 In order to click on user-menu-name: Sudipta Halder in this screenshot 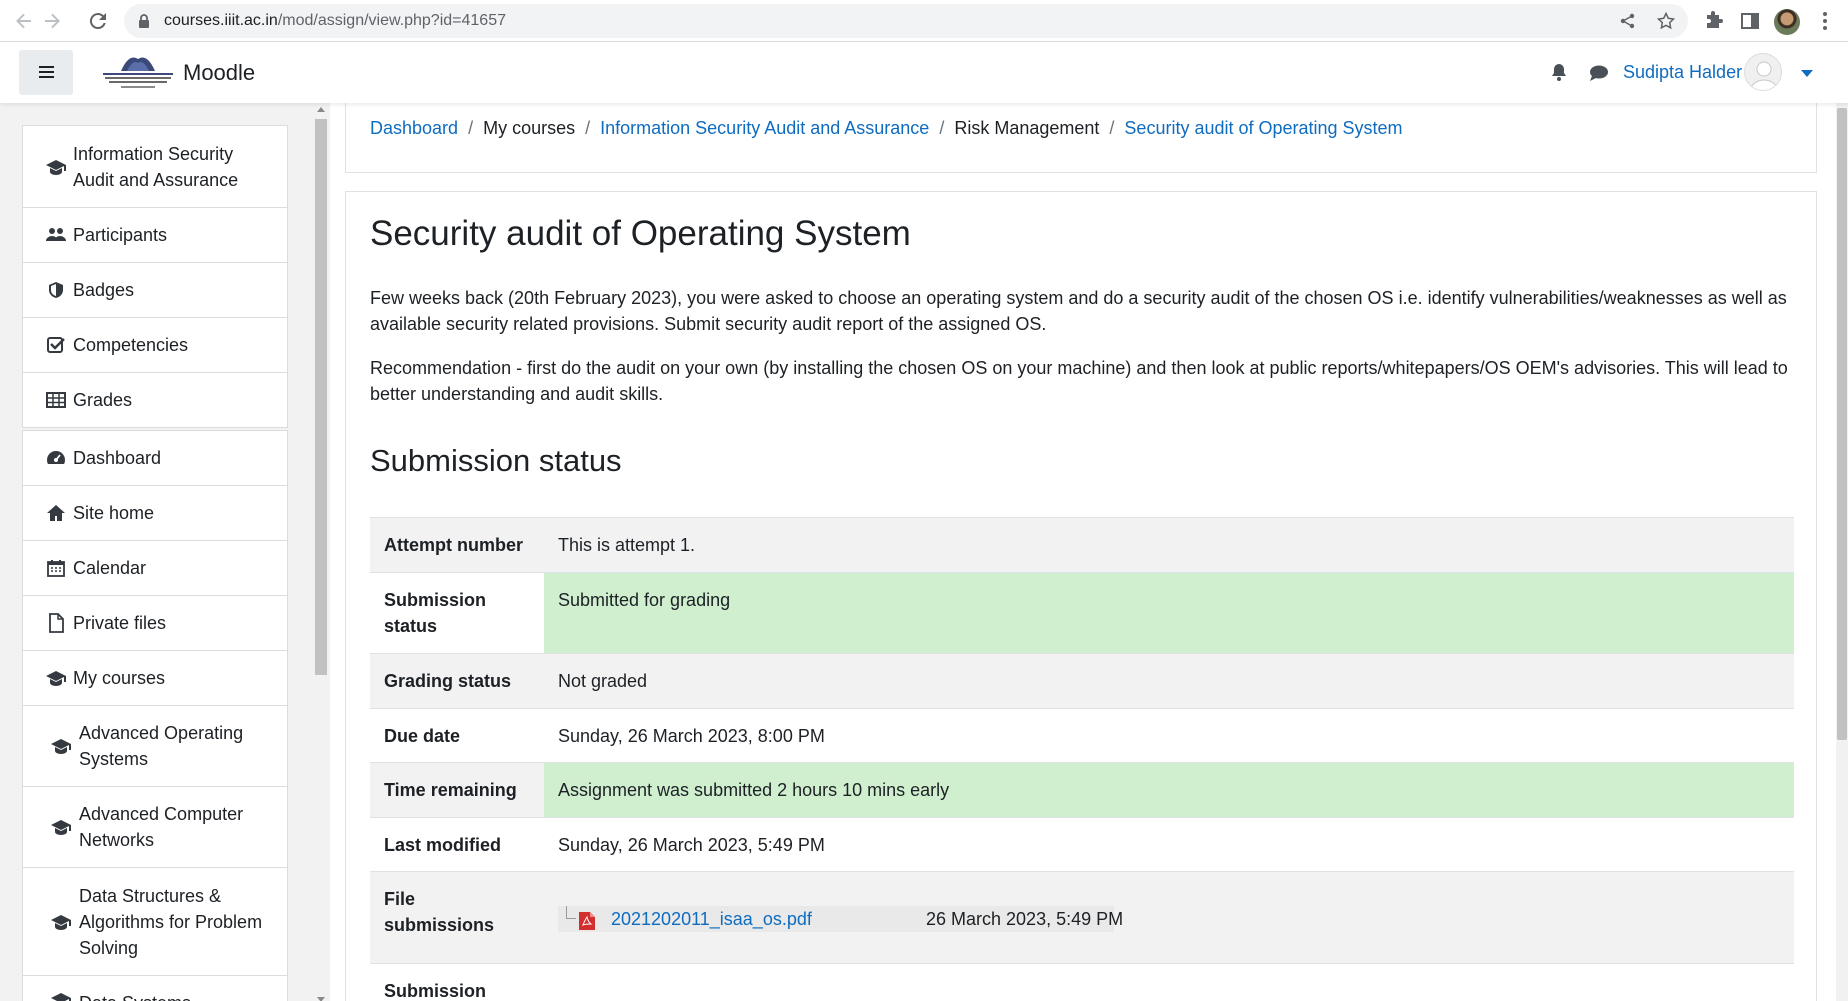, I will do `click(1682, 72)`.